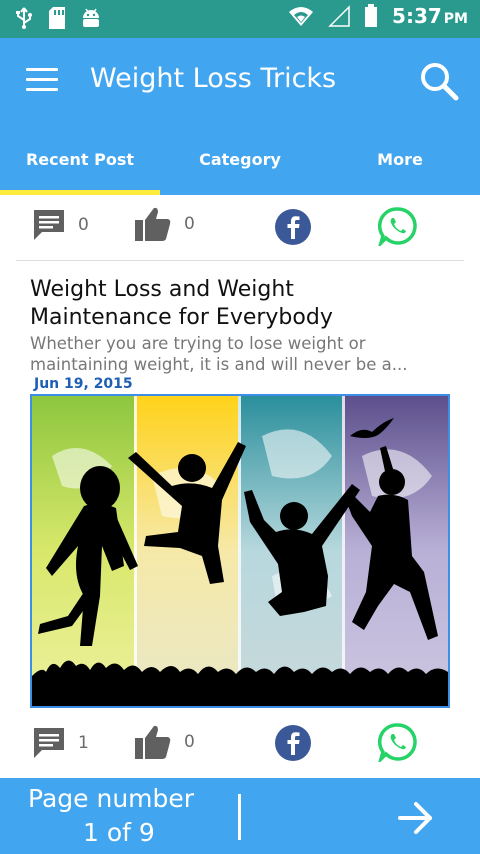  I want to click on post-like-button: 0, so click(164, 742).